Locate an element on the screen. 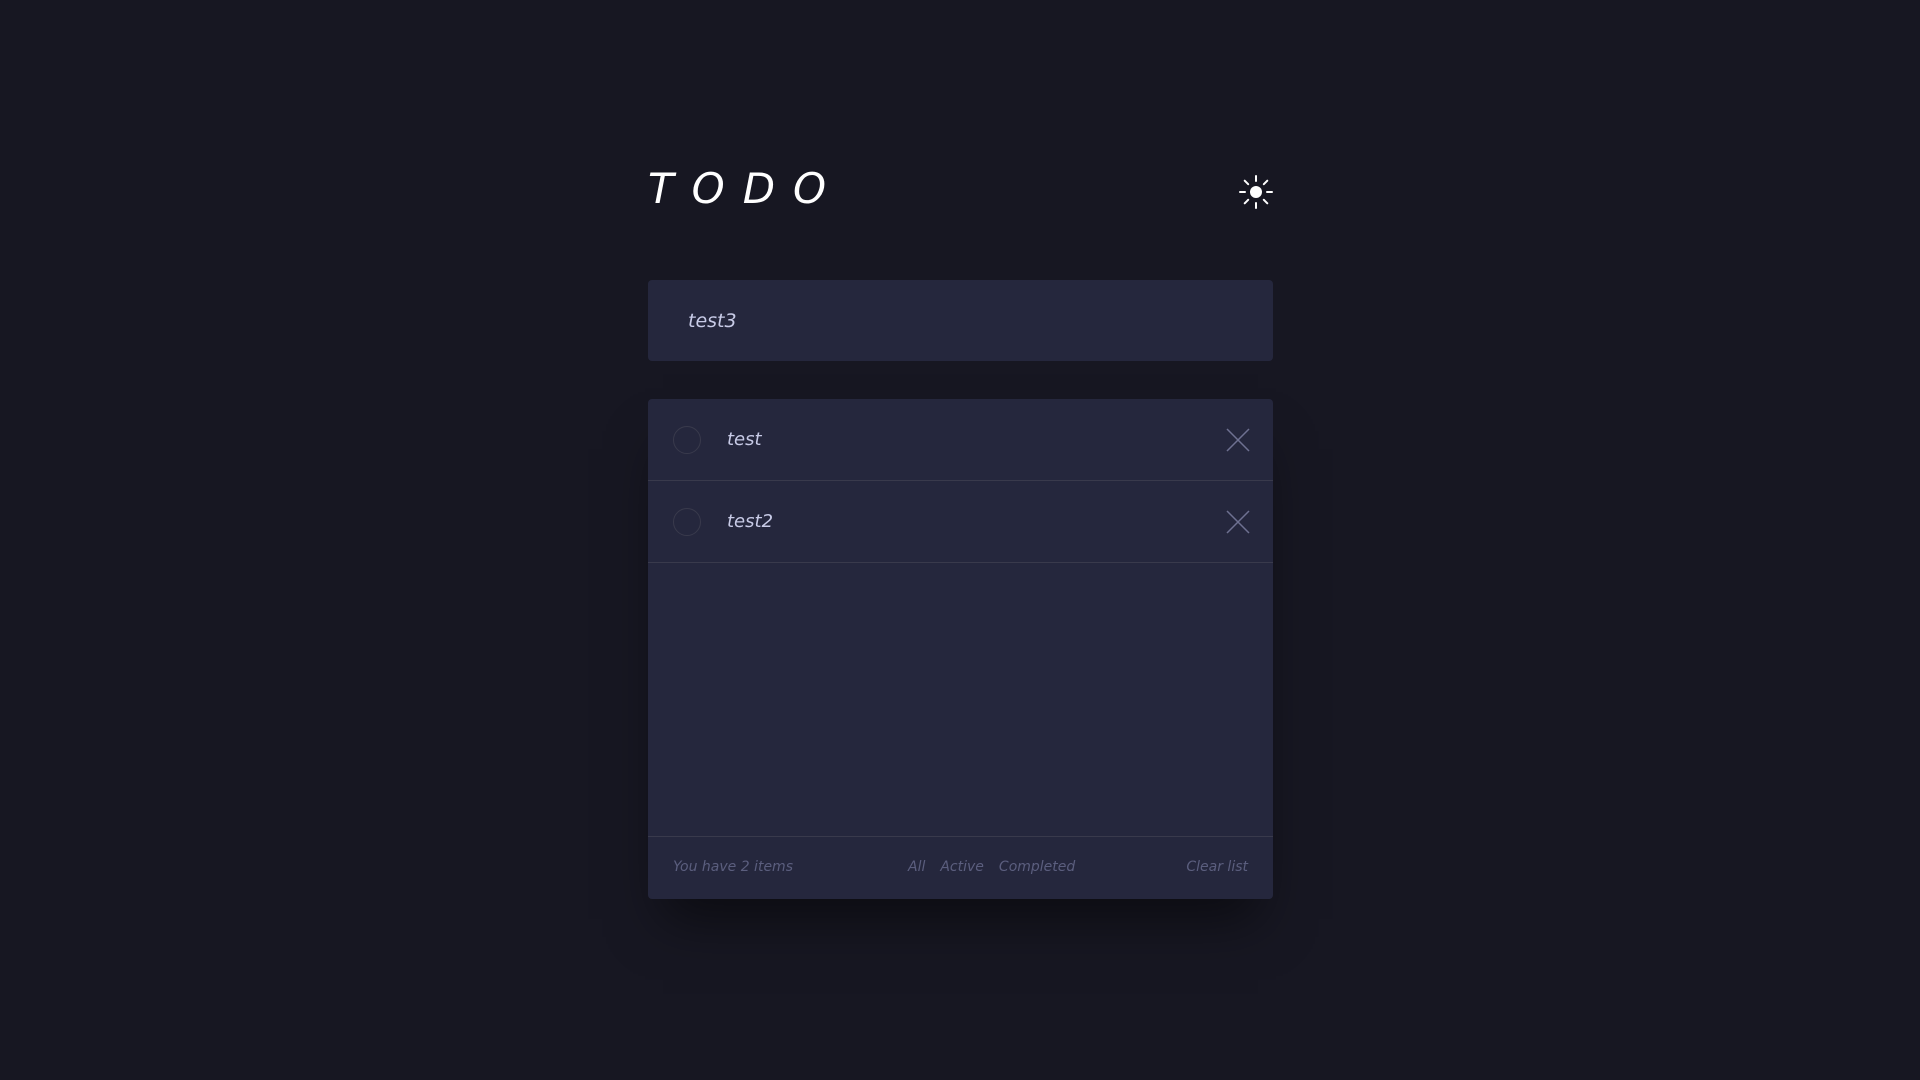  theme-toggle-button is located at coordinates (1256, 192).